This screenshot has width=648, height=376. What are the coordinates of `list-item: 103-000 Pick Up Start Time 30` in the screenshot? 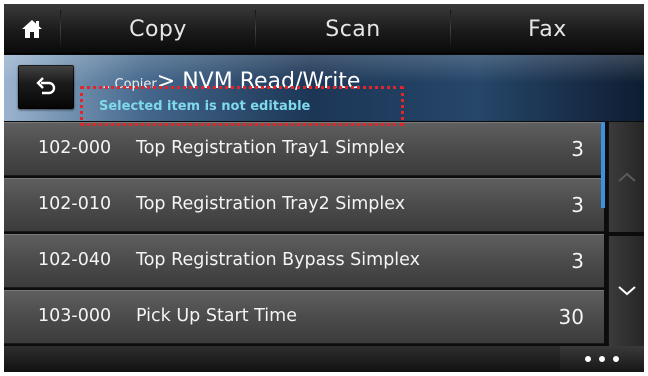 It's located at (304, 317).